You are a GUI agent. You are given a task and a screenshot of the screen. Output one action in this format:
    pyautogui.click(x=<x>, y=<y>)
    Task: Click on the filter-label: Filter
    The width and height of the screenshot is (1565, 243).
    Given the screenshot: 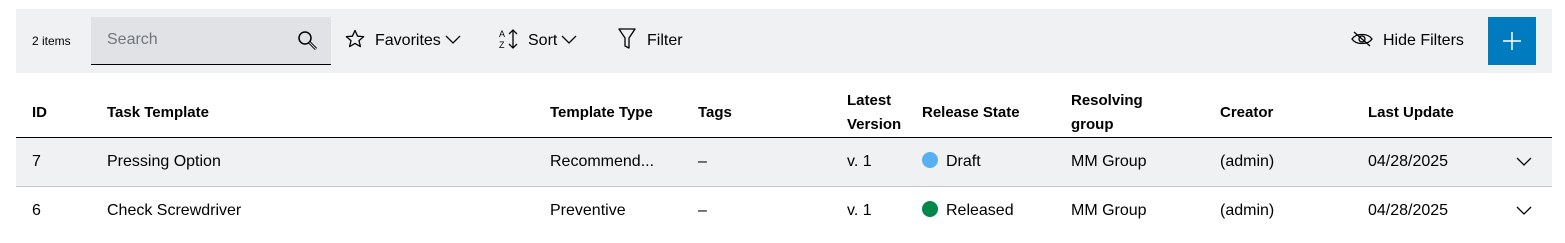 What is the action you would take?
    pyautogui.click(x=665, y=40)
    